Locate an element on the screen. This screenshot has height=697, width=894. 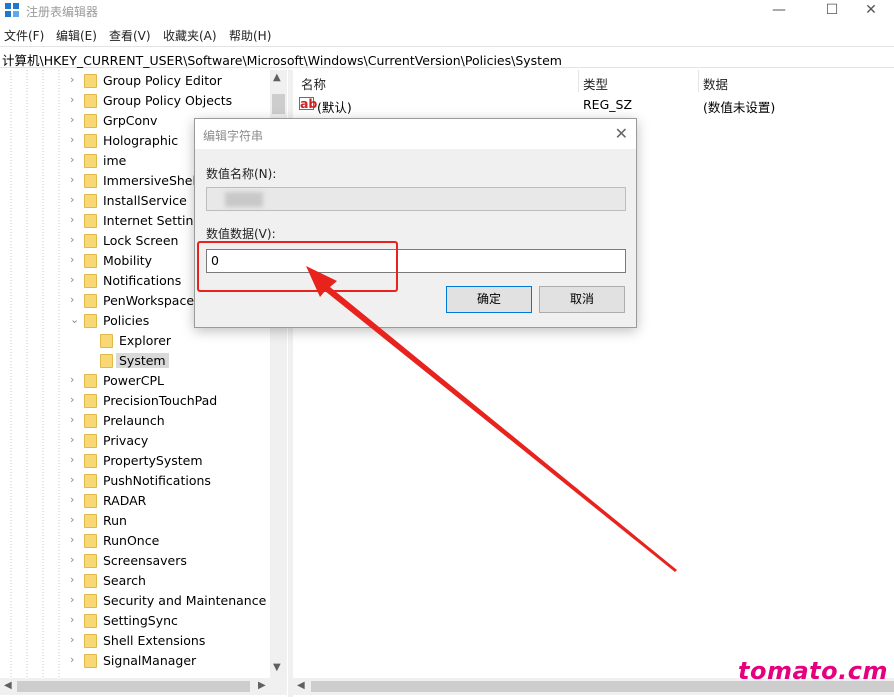
menu-edit: 编辑(E) is located at coordinates (76, 35).